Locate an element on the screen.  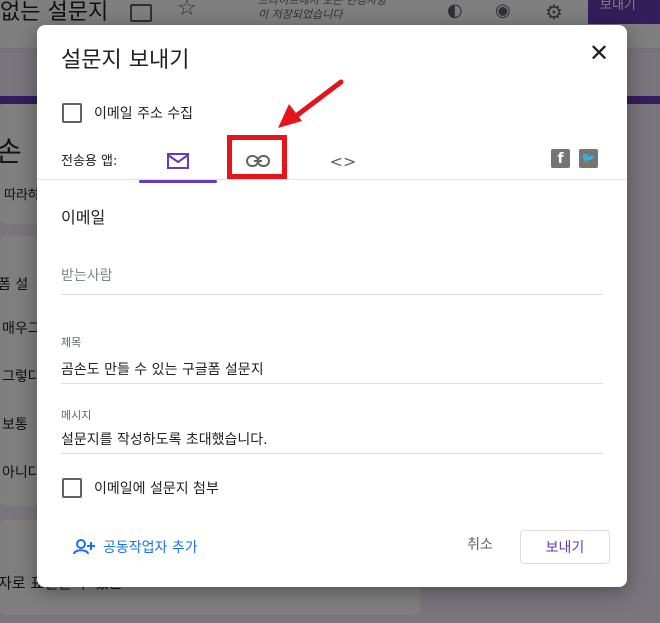
annotation-arrow is located at coordinates (311, 103).